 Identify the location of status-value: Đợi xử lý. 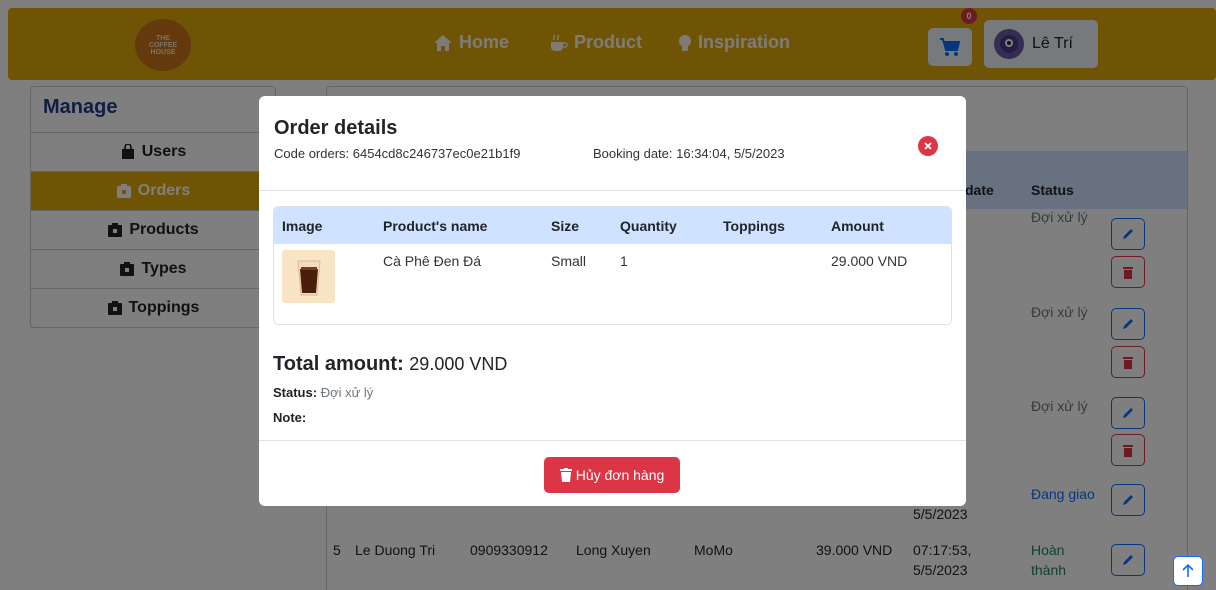
(347, 392).